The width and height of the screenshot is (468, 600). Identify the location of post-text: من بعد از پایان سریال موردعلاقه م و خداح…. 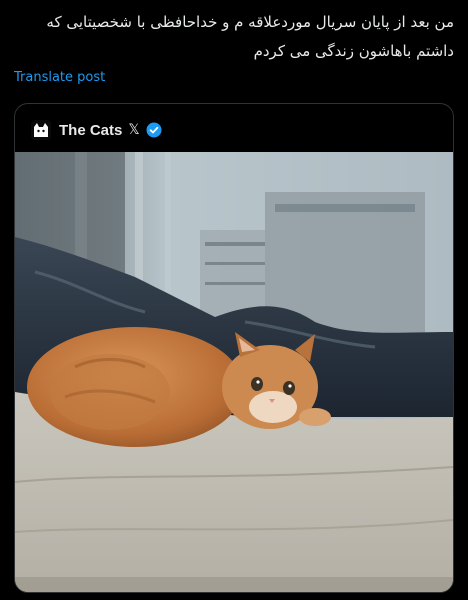
(234, 37).